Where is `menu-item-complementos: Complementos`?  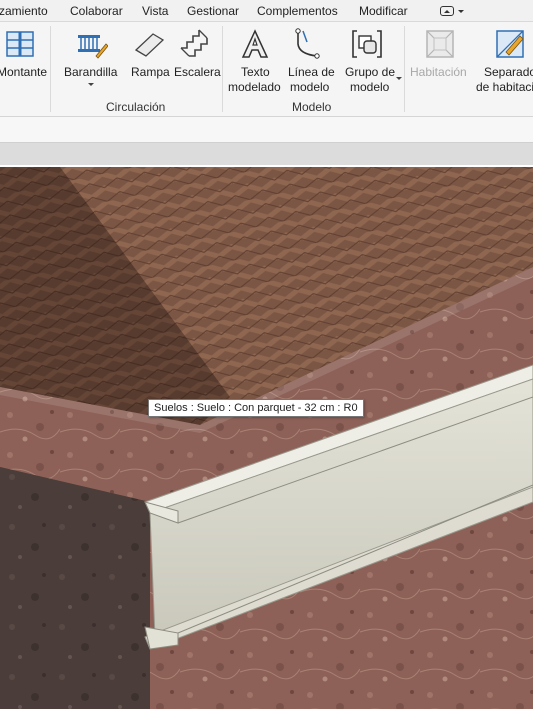 menu-item-complementos: Complementos is located at coordinates (297, 11).